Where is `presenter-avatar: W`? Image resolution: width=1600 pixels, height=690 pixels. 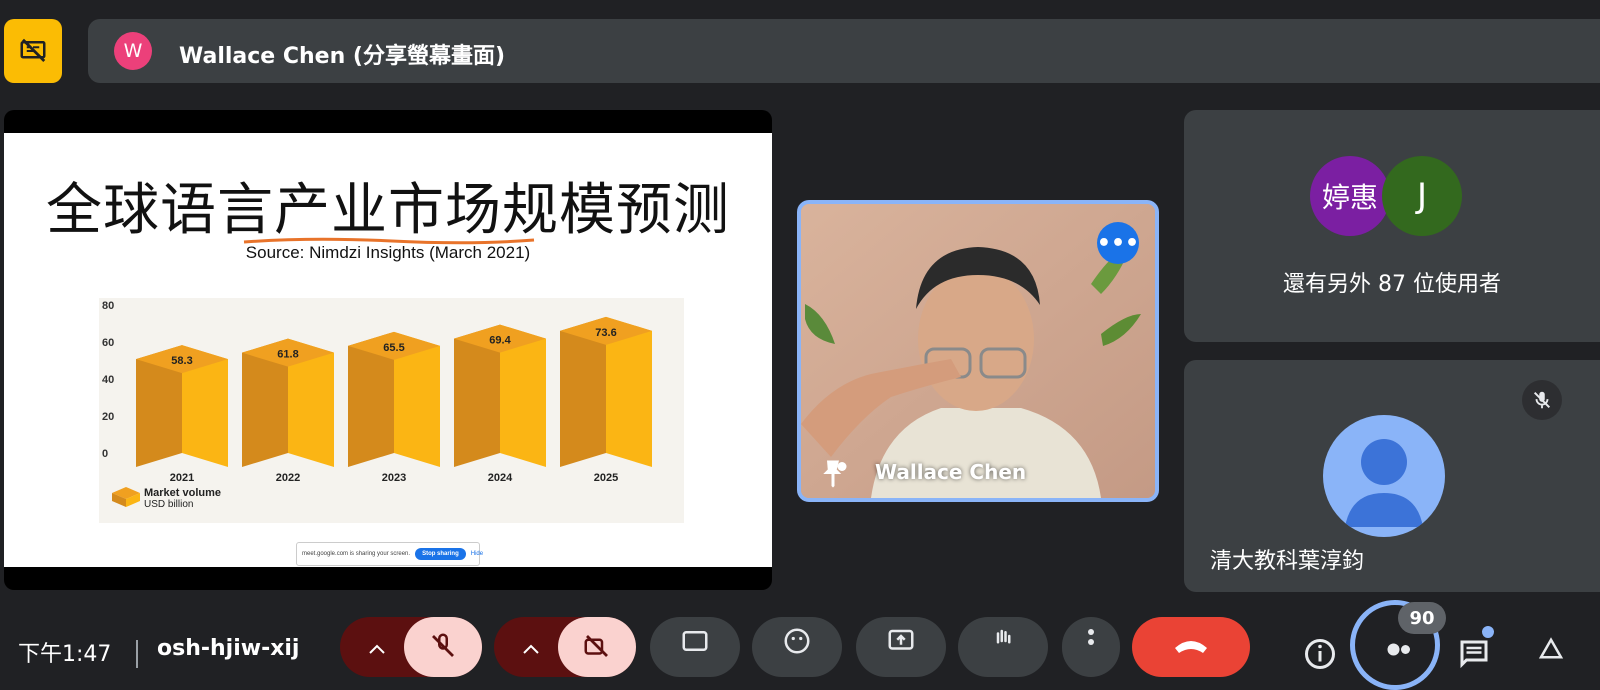 presenter-avatar: W is located at coordinates (133, 51).